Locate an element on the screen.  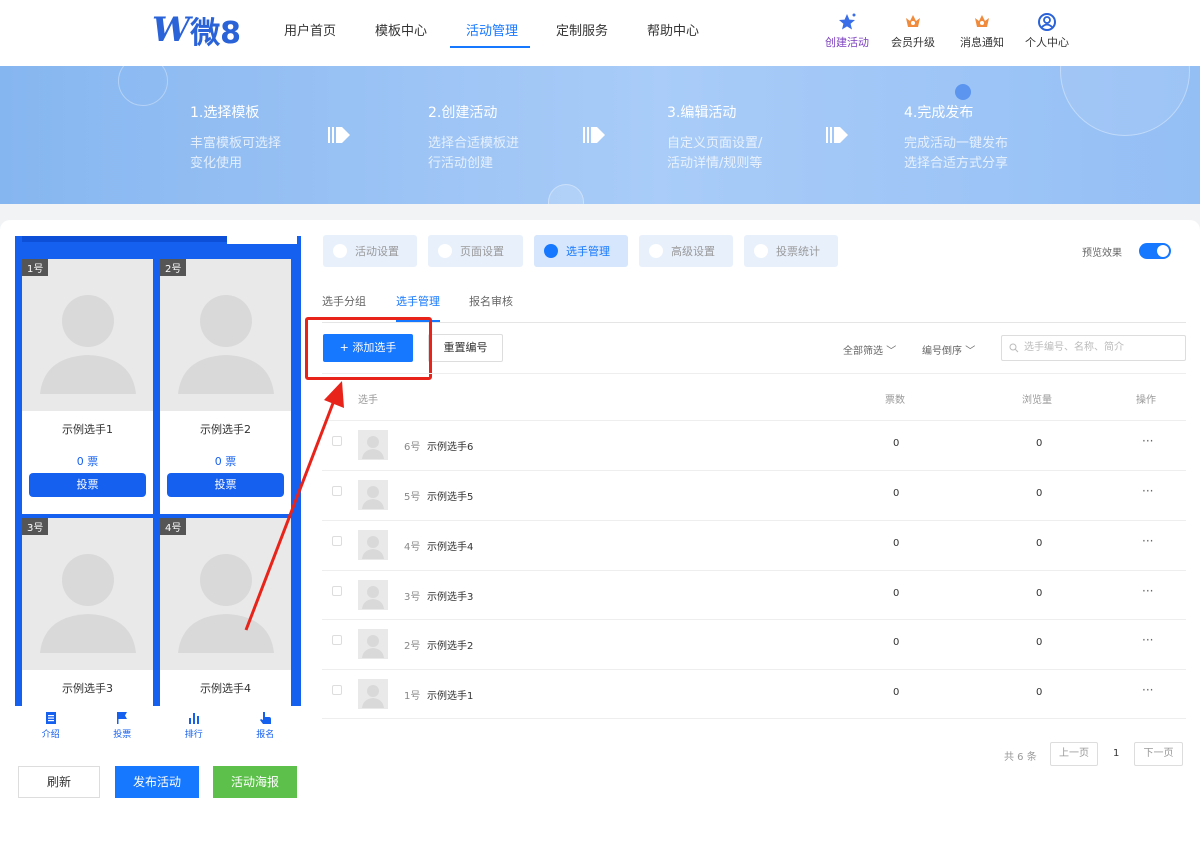
subtab-groups: 选手分组 is located at coordinates (344, 301).